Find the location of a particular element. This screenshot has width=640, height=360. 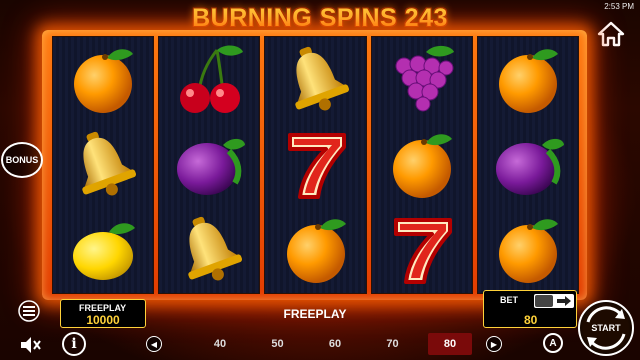

sound-muted-icon is located at coordinates (31, 345).